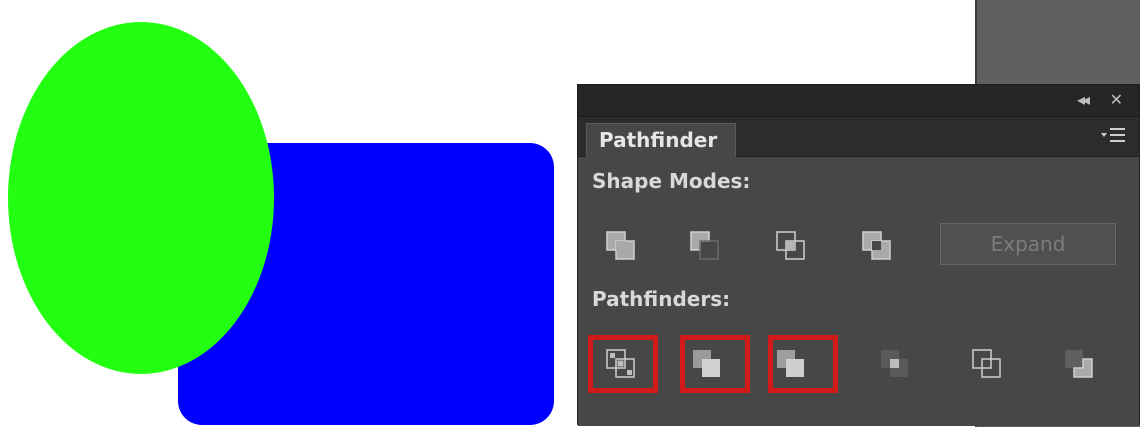 The width and height of the screenshot is (1140, 427). Describe the element at coordinates (706, 247) in the screenshot. I see `minus-front-icon` at that location.